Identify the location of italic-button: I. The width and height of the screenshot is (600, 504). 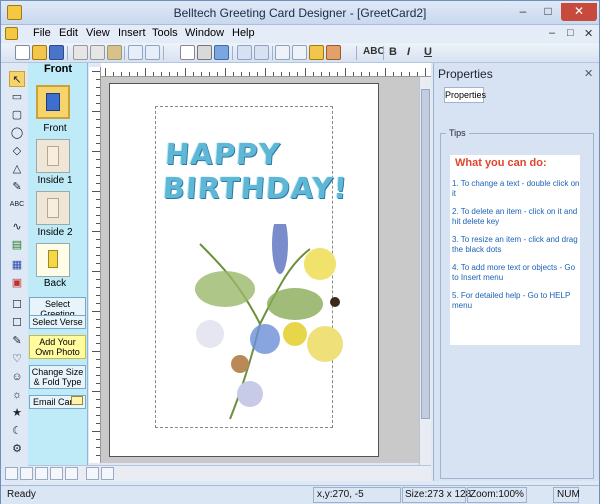
(408, 52).